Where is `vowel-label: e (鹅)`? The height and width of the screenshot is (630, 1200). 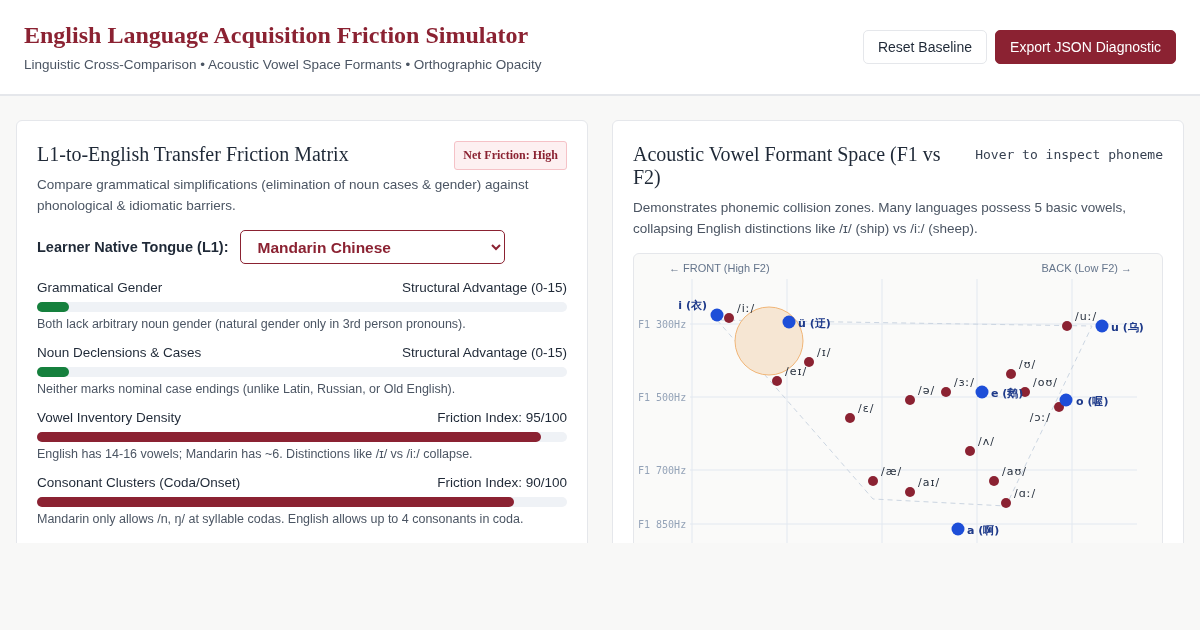 vowel-label: e (鹅) is located at coordinates (1007, 393).